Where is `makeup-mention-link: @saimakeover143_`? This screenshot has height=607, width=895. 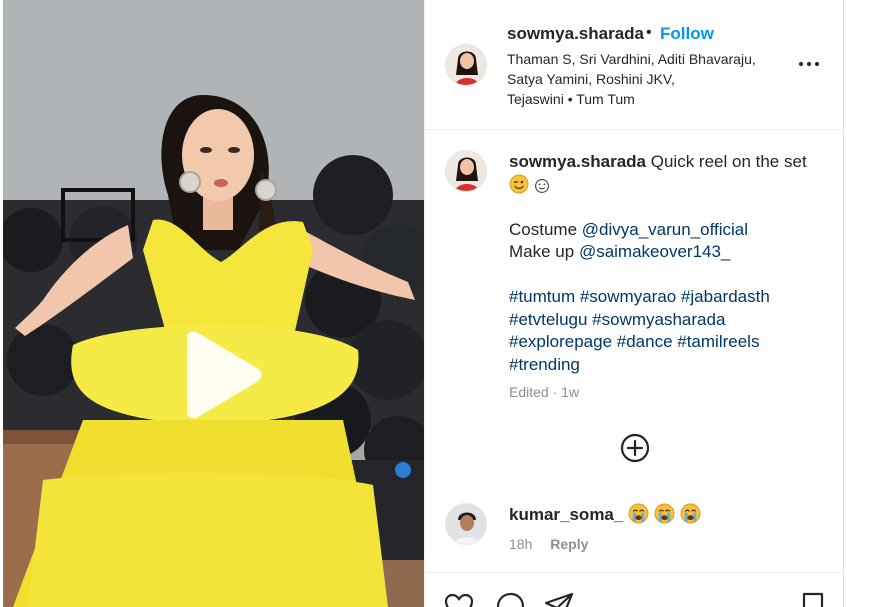 makeup-mention-link: @saimakeover143_ is located at coordinates (654, 251).